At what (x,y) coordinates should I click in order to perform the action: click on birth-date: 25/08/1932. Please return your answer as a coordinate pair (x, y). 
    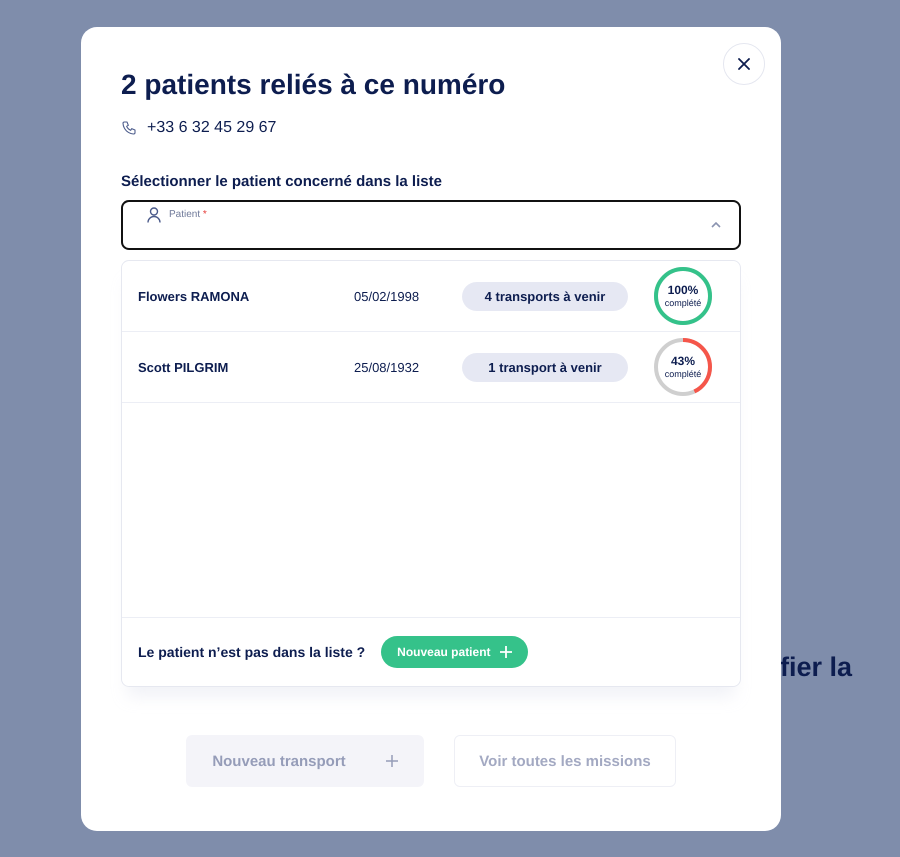
    Looking at the image, I should click on (387, 367).